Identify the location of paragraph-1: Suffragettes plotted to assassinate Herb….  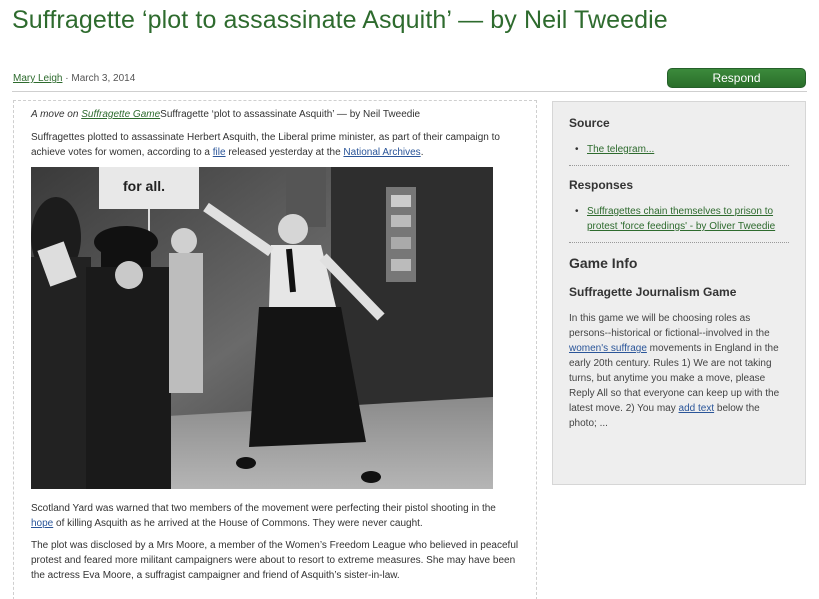
(275, 145).